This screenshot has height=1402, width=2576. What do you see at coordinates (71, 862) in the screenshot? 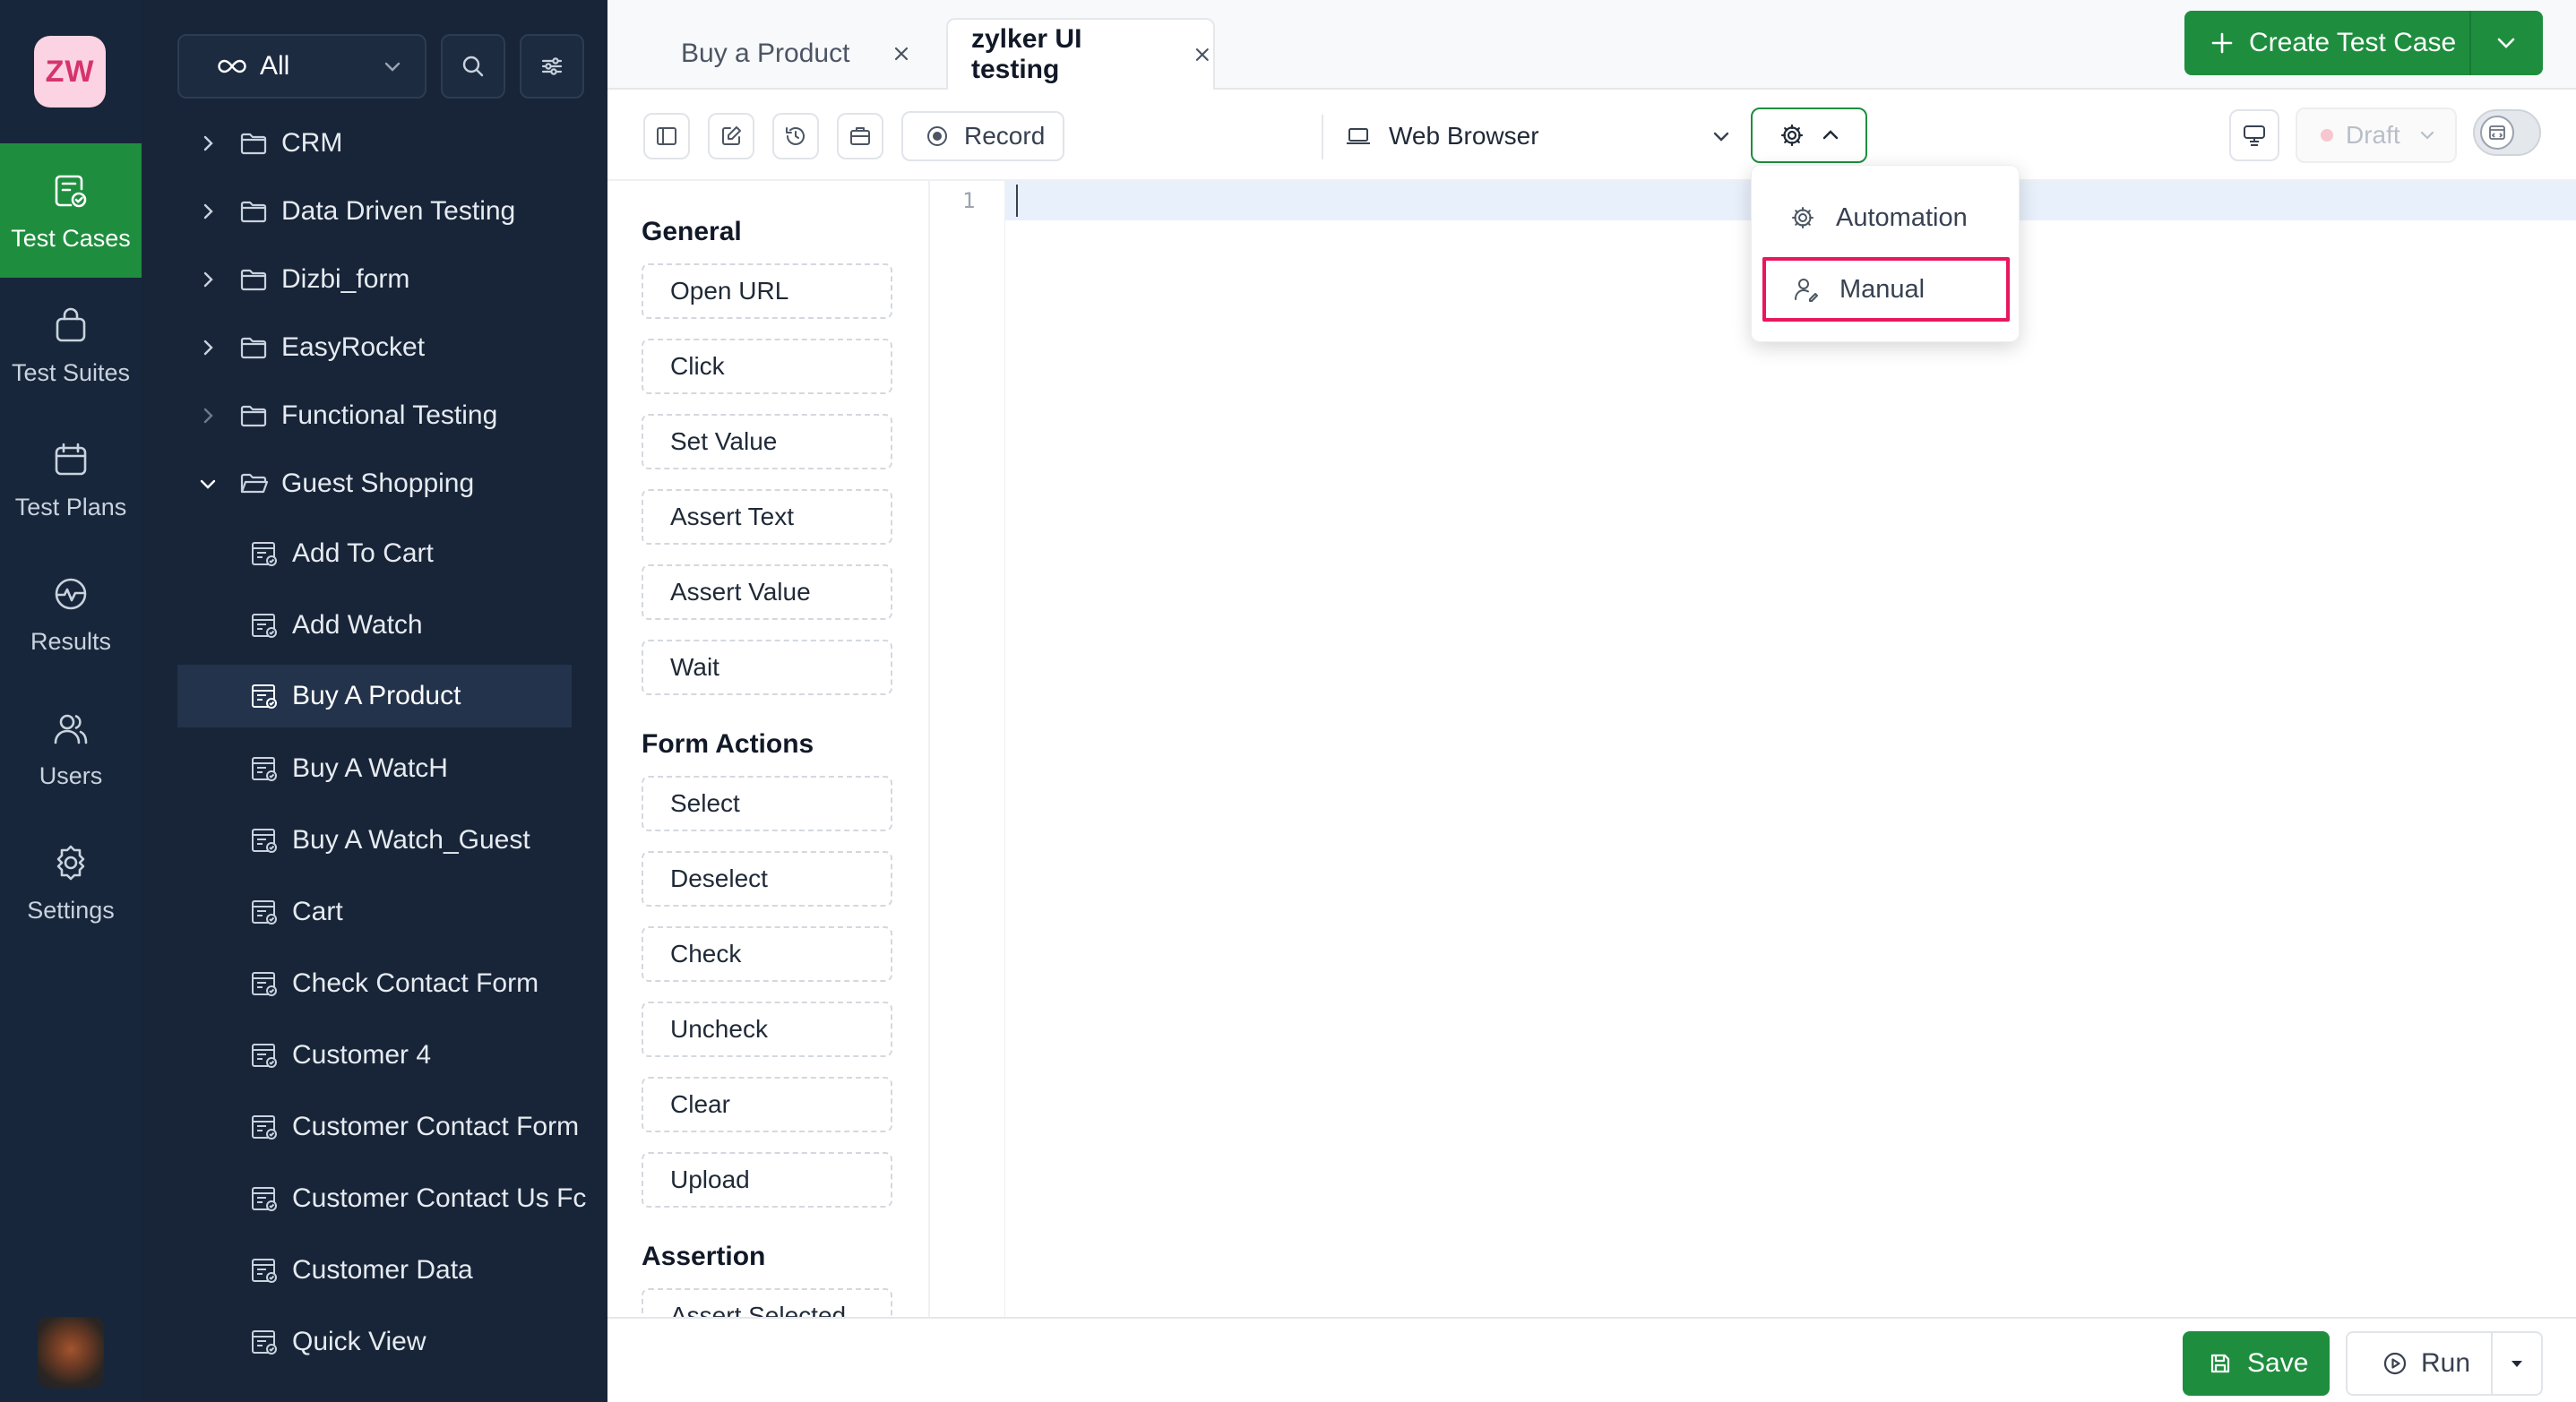
I see `settings-icon` at bounding box center [71, 862].